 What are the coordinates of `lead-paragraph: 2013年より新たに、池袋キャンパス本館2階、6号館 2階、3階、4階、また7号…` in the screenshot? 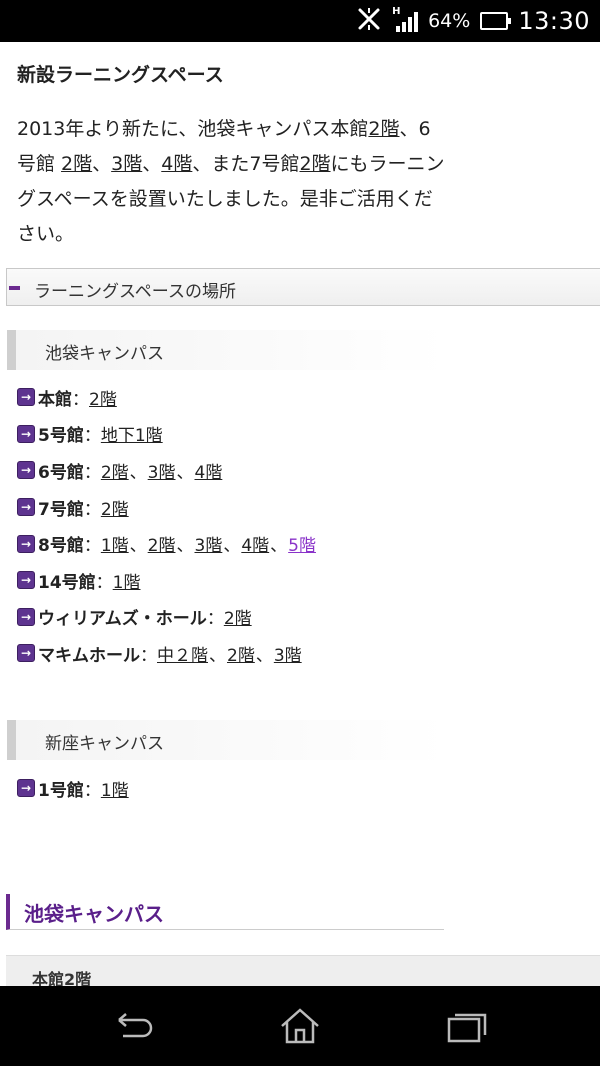 It's located at (232, 182).